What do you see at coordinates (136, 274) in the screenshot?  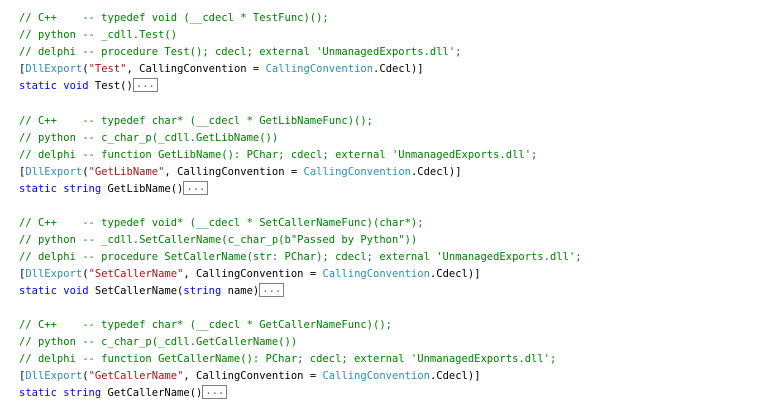 I see `attr-export-name: "SetCallerName"` at bounding box center [136, 274].